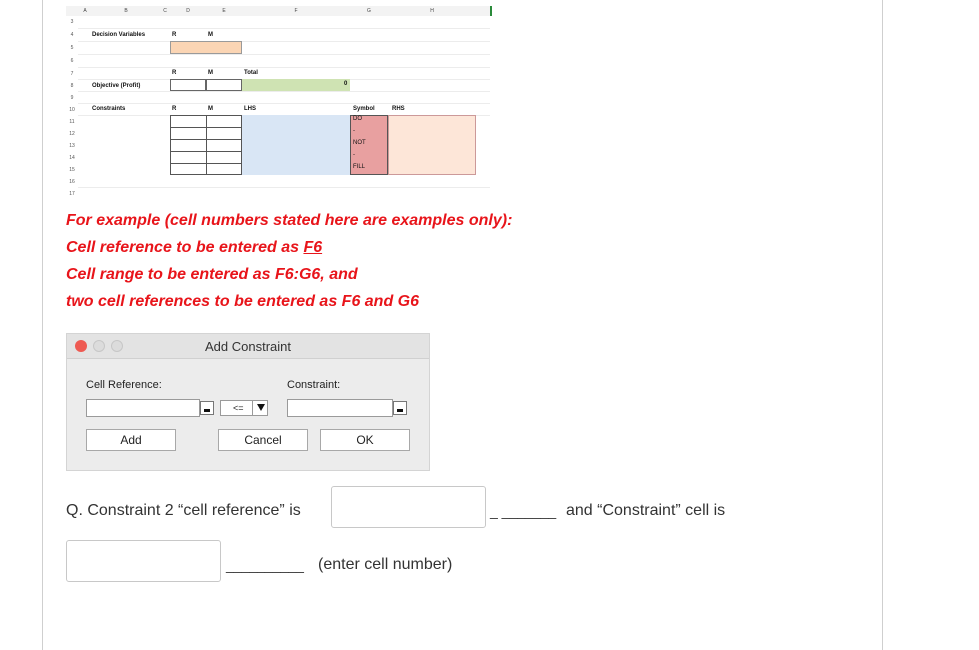  Describe the element at coordinates (359, 143) in the screenshot. I see `symbol-value: NOT` at that location.